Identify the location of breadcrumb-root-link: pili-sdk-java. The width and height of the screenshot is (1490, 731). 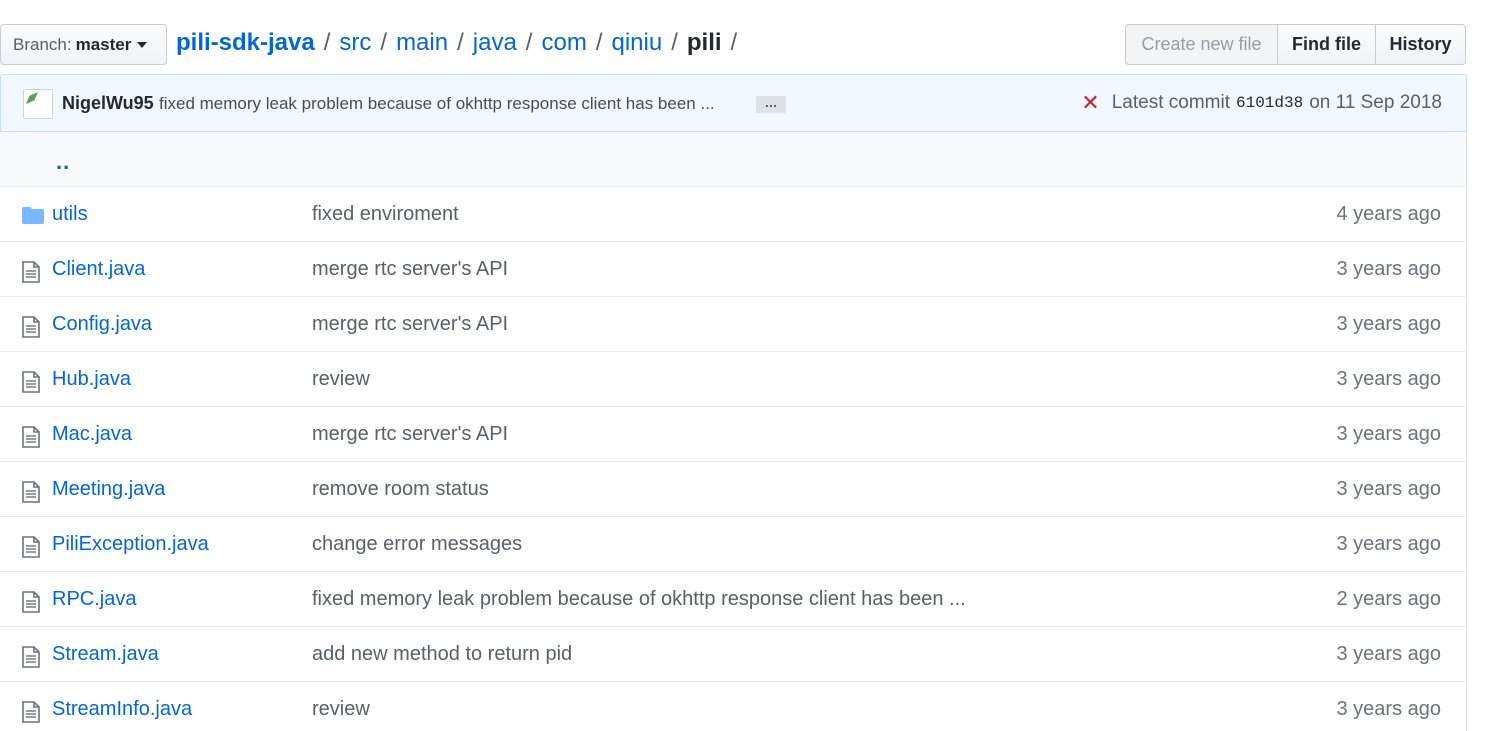
(245, 43).